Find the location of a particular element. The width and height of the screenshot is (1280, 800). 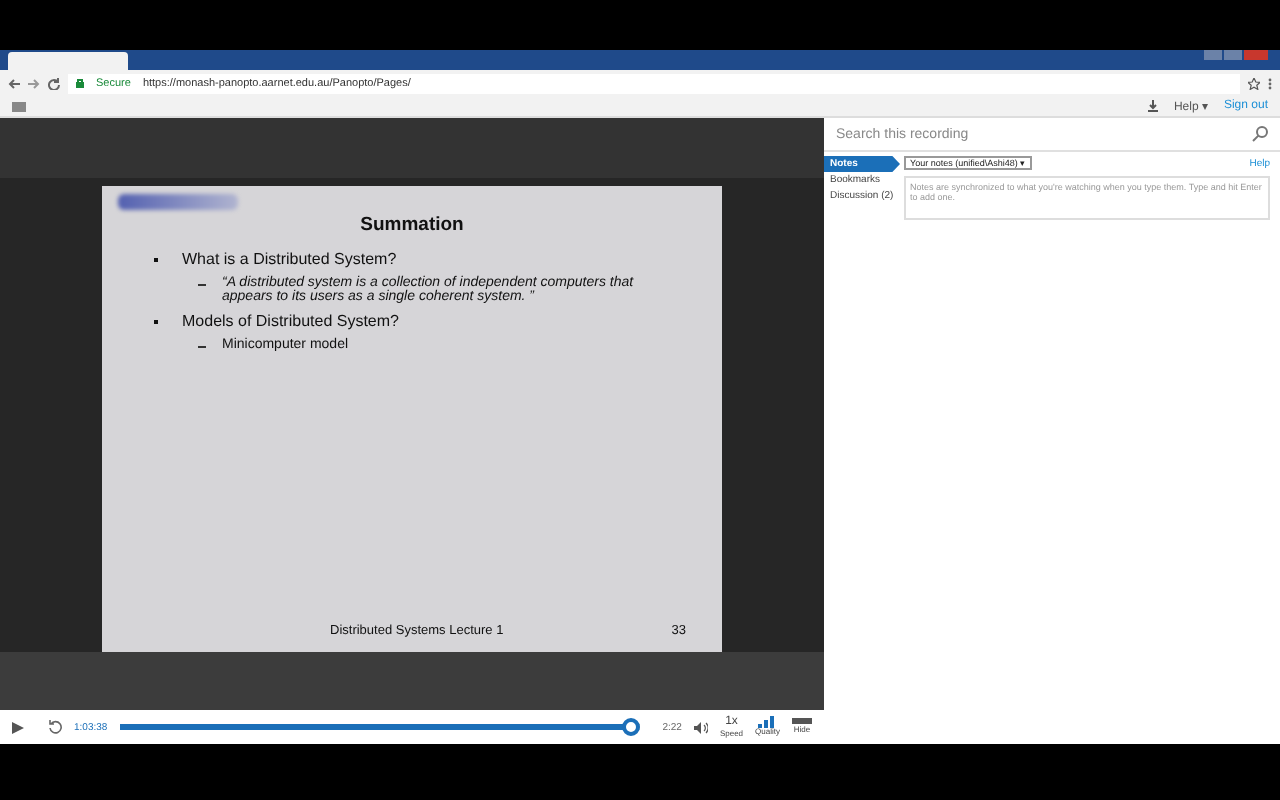

reload-icon is located at coordinates (54, 83).